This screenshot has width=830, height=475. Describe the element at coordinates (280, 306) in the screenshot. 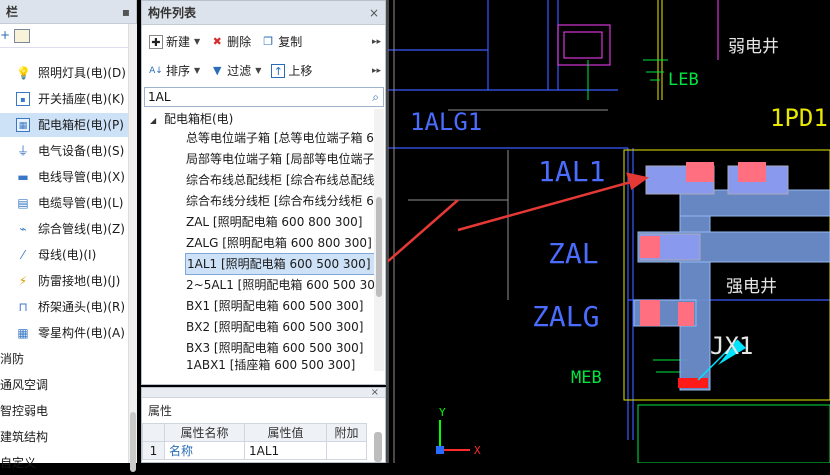

I see `tree-item: BX1 [照明配电箱 600 500 300]` at that location.